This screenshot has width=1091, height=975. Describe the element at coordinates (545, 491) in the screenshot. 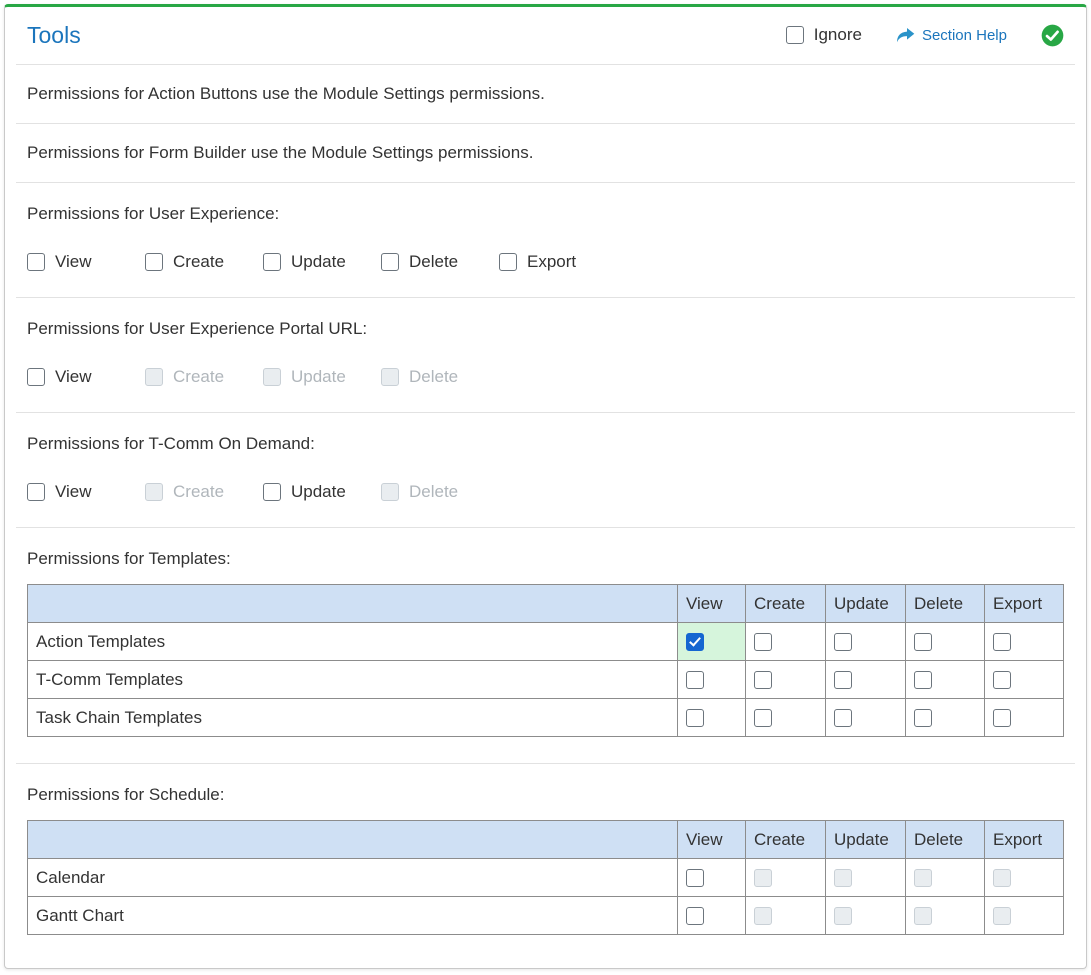

I see `tcomm-on-demand-permissions: View Create Update Delete` at that location.